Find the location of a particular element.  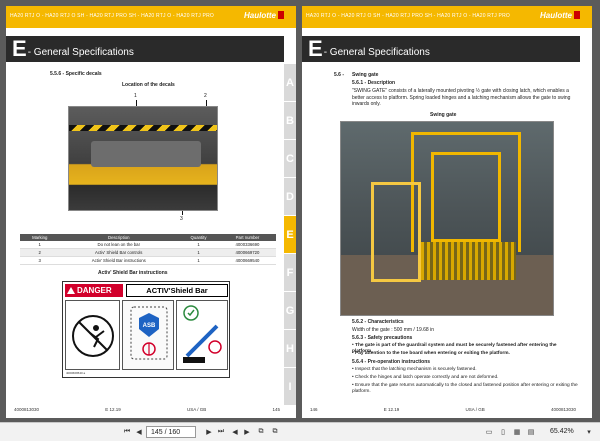

shield-bar-label: ACTIV'Shield Bar is located at coordinates (177, 290).